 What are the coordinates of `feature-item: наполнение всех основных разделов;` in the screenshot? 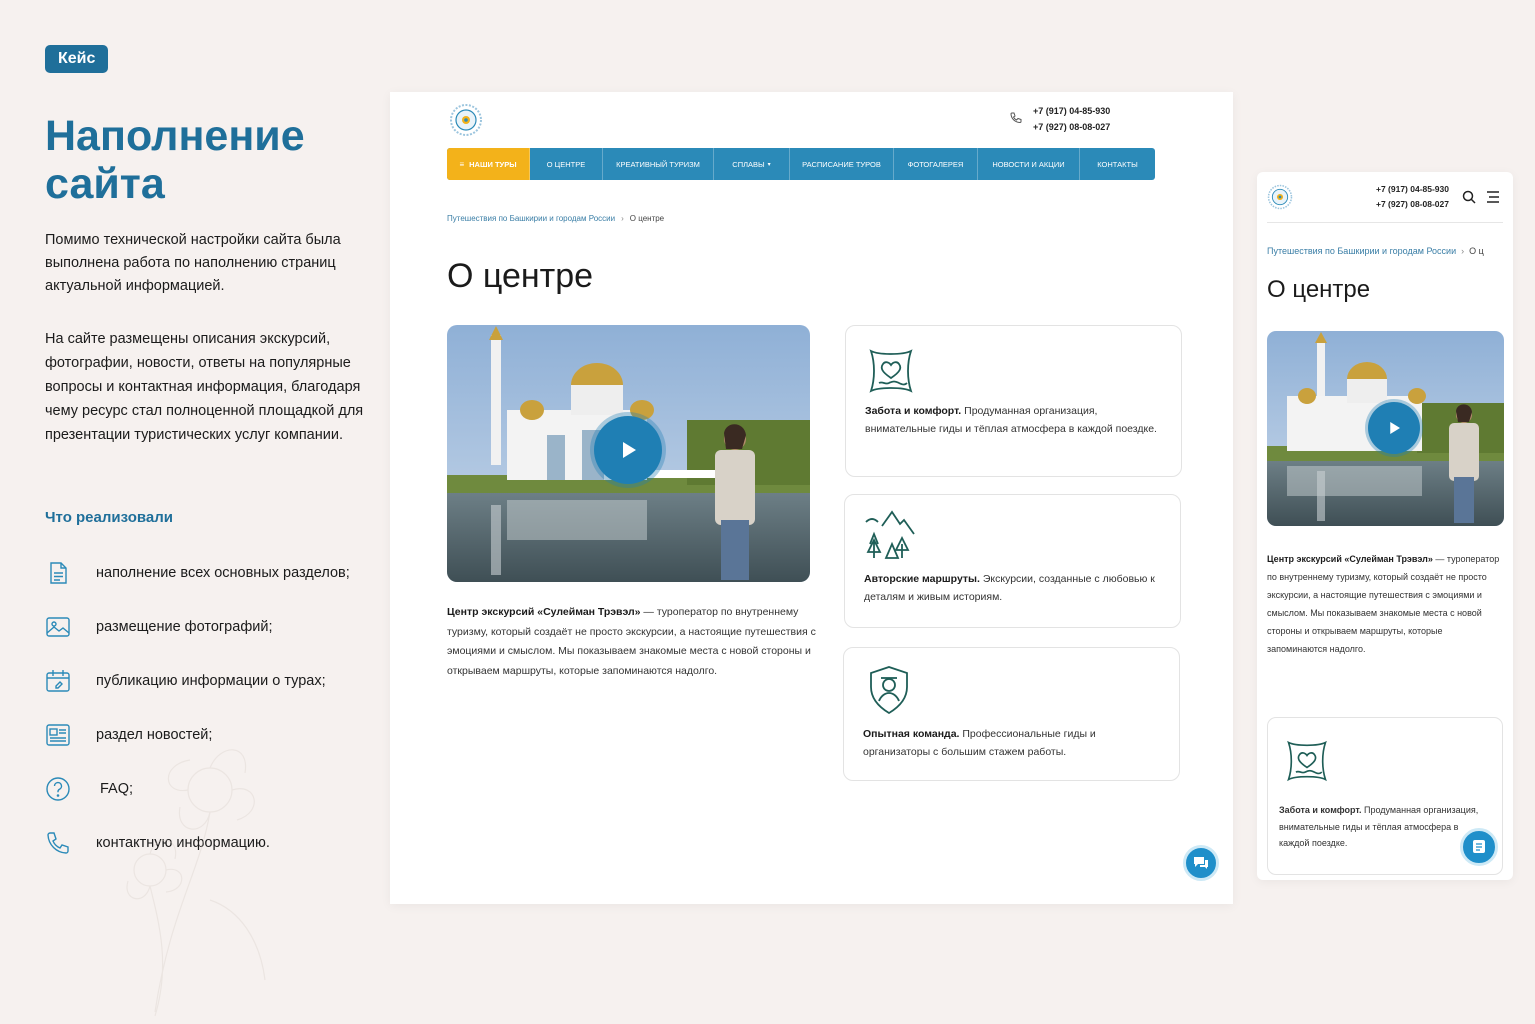 It's located at (197, 573).